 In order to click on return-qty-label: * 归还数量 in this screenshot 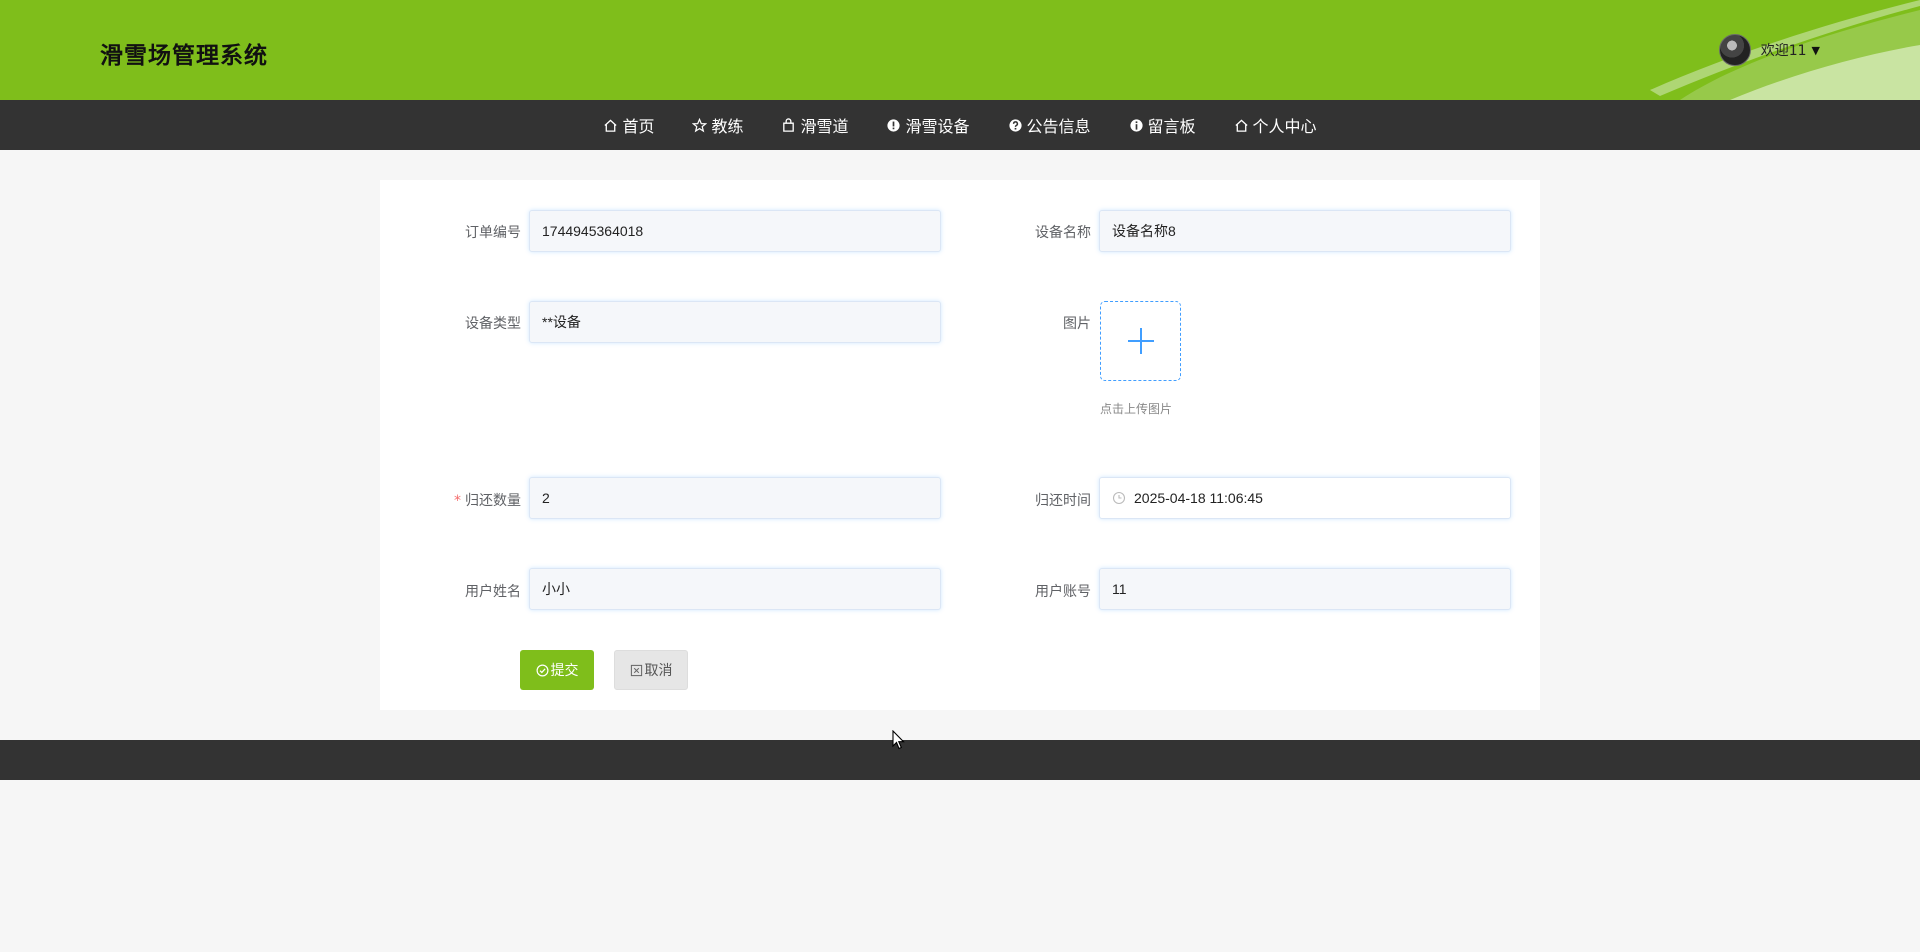, I will do `click(471, 500)`.